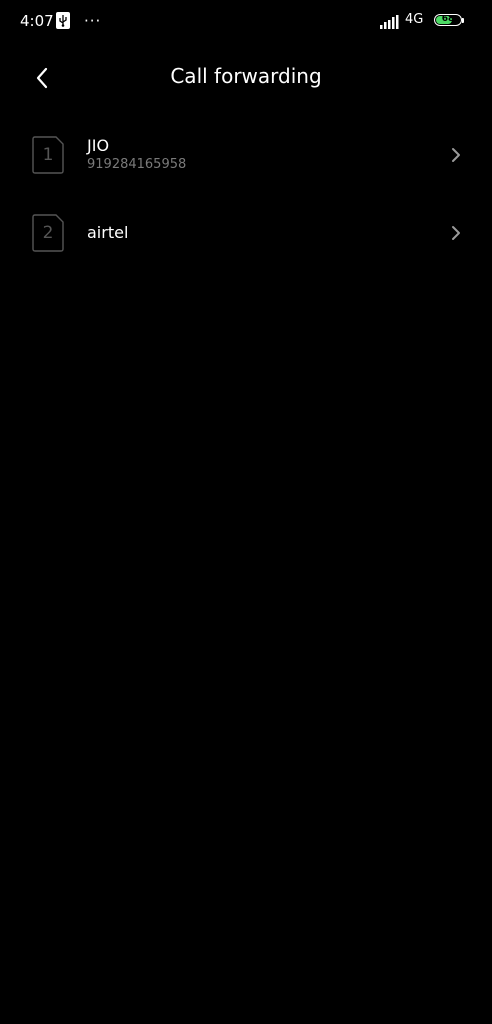 Image resolution: width=492 pixels, height=1024 pixels. I want to click on sim-card-icon: 2, so click(48, 233).